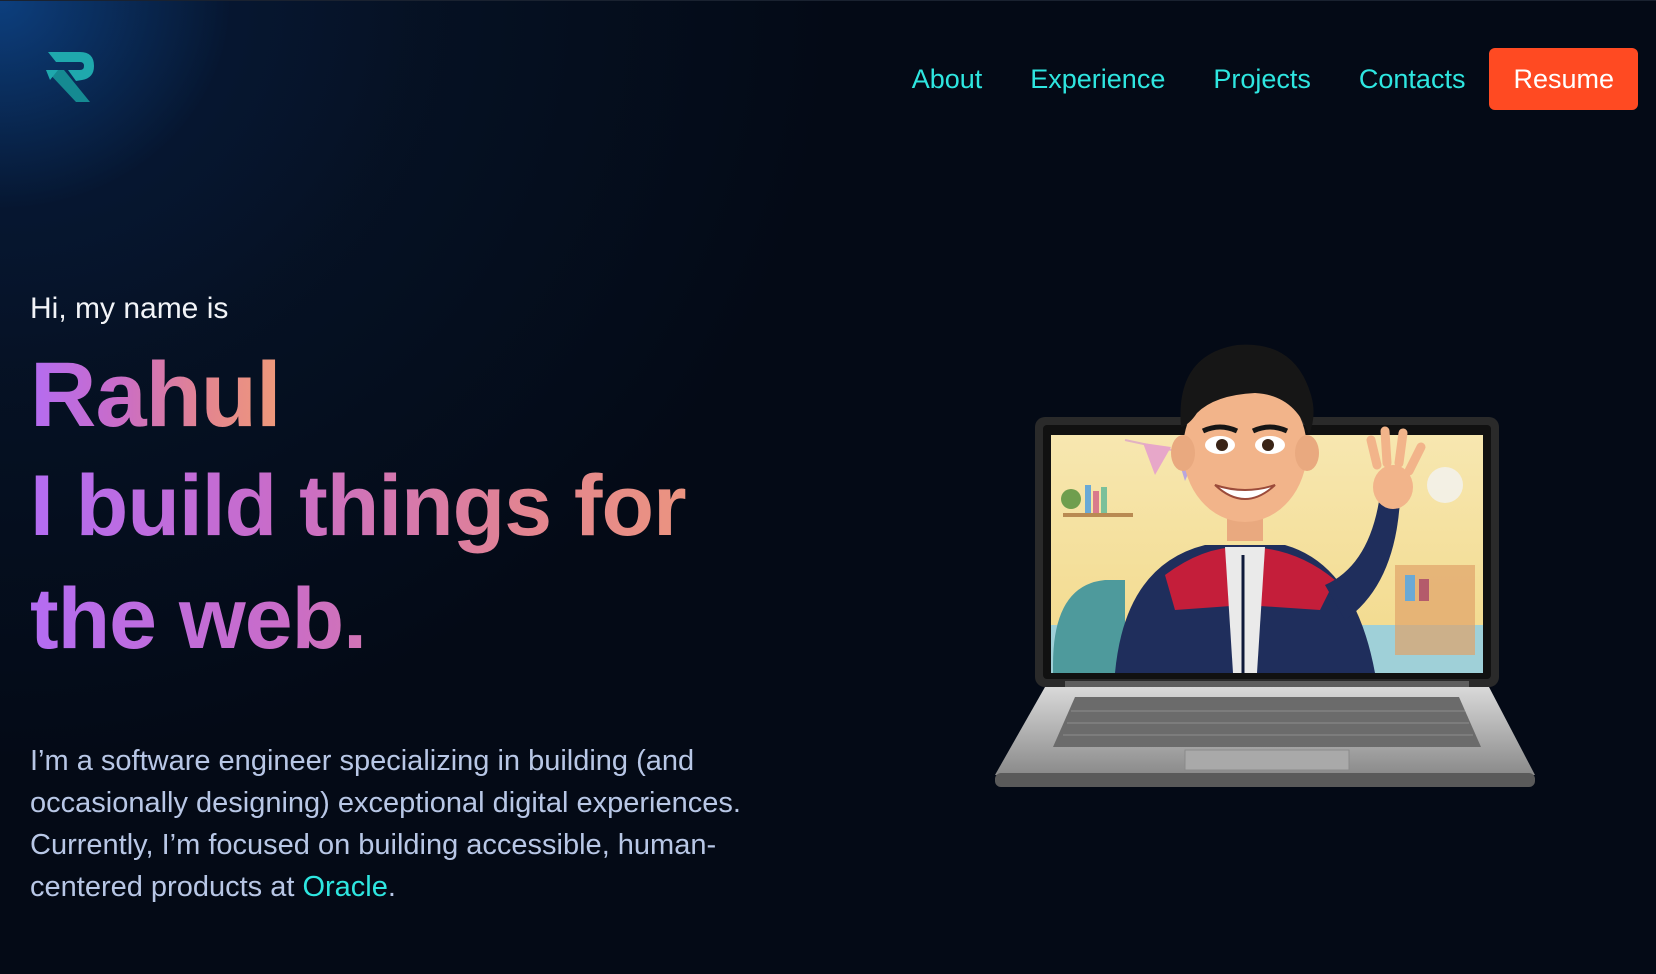  What do you see at coordinates (1412, 79) in the screenshot?
I see `nav-contacts-link: Contacts` at bounding box center [1412, 79].